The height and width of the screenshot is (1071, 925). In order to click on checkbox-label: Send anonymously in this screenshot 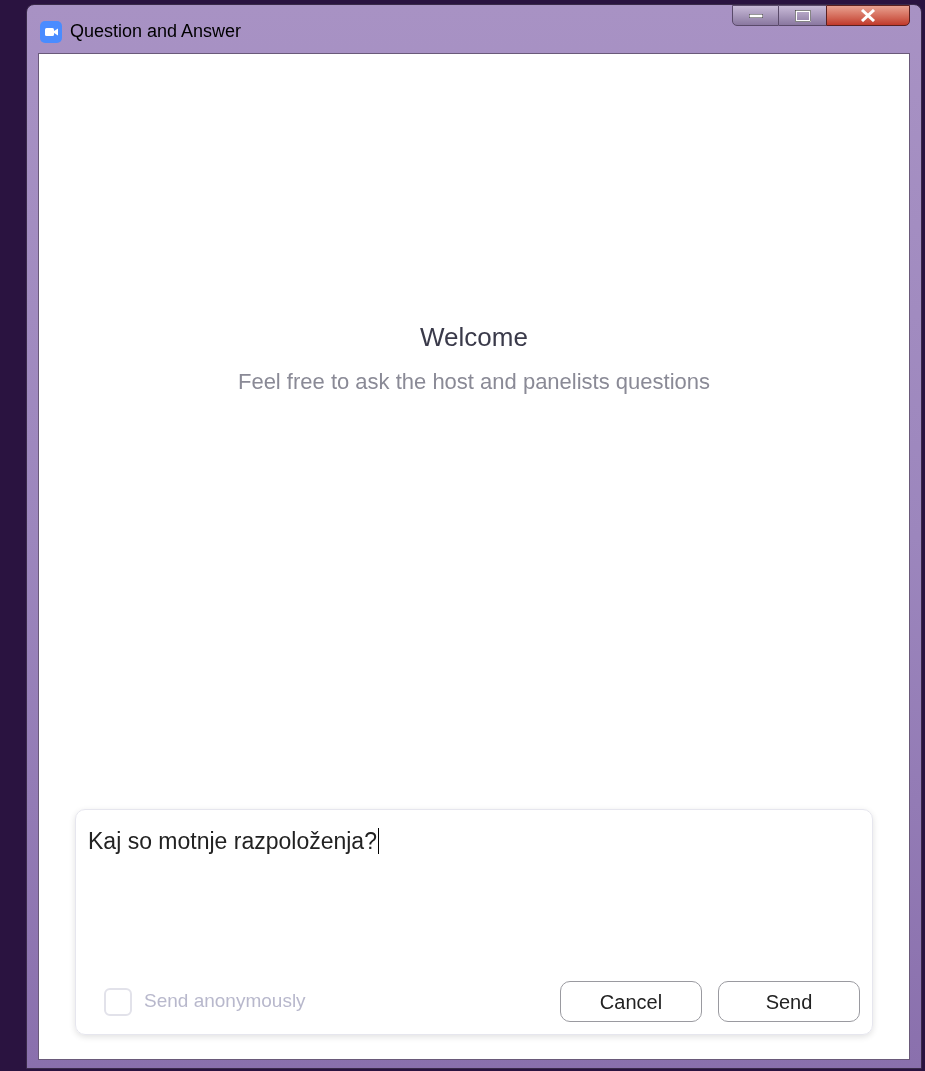, I will do `click(225, 1001)`.